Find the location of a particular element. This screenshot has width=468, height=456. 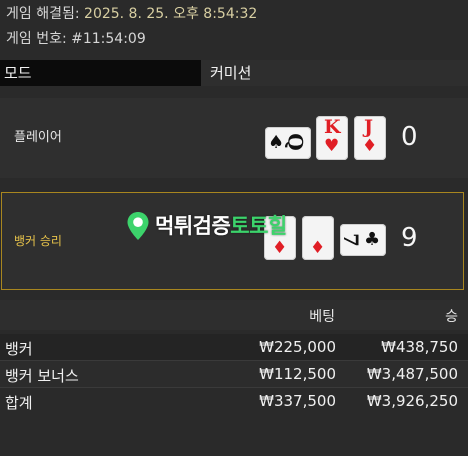

row-label: 합계 is located at coordinates (19, 403).